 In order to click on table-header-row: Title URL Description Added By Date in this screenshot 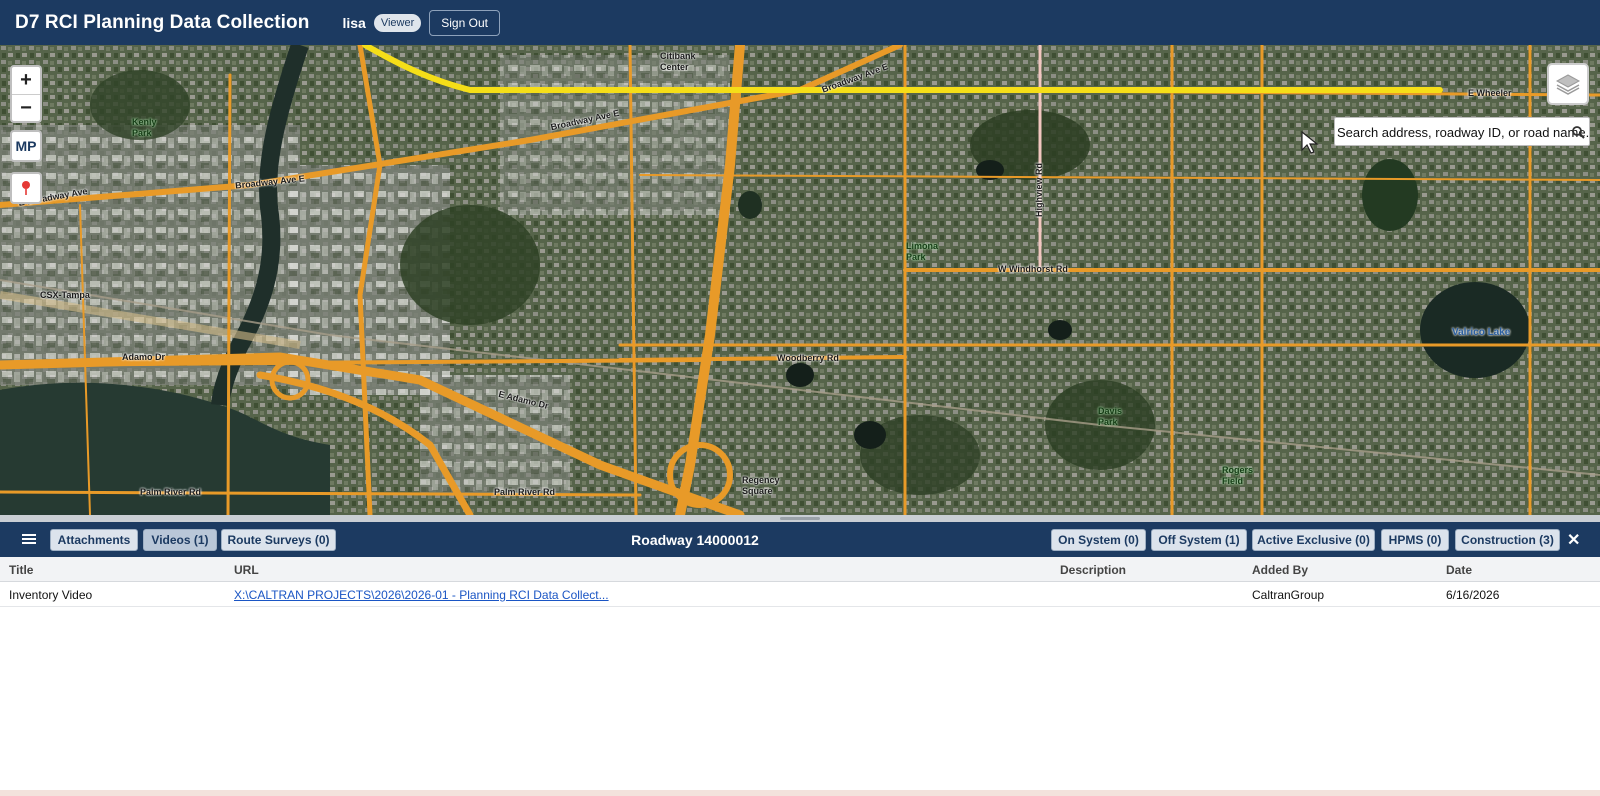, I will do `click(800, 569)`.